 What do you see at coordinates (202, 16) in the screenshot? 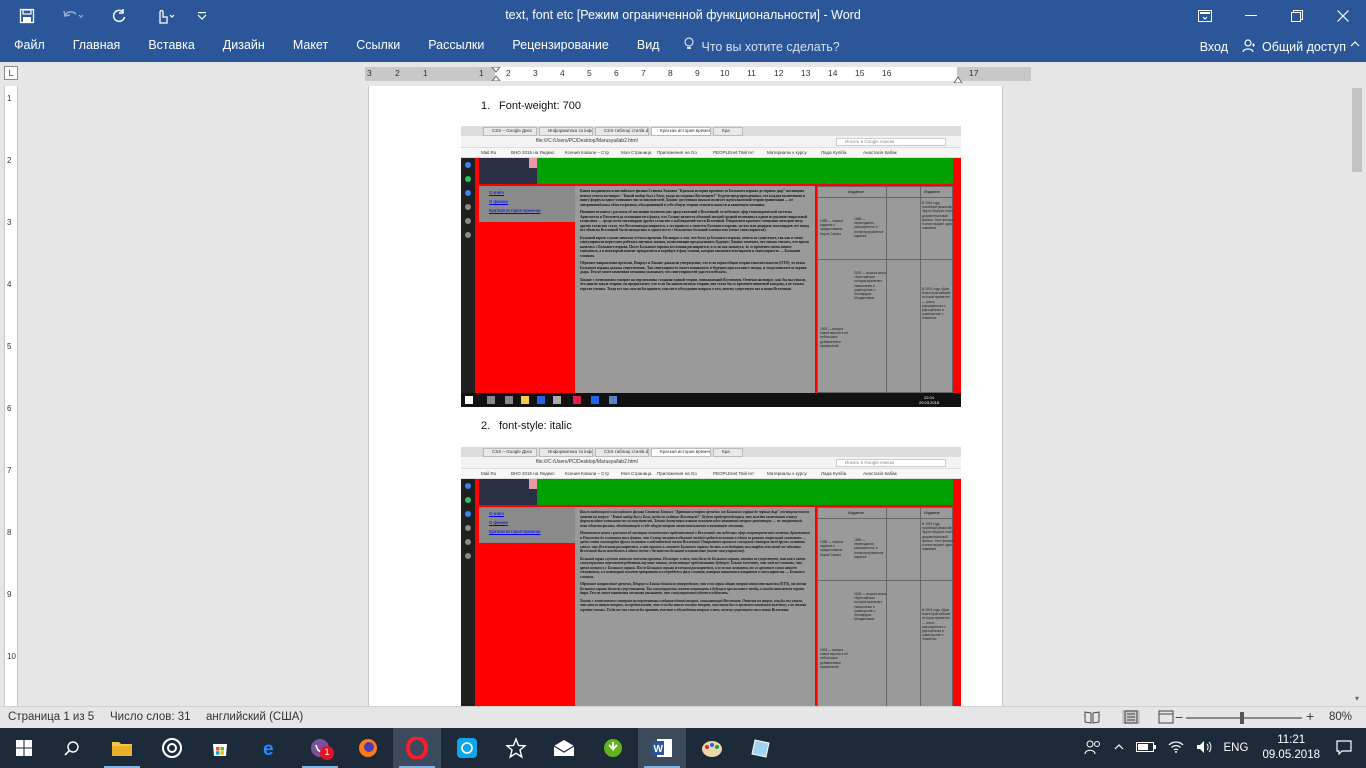
I see `customize-icon` at bounding box center [202, 16].